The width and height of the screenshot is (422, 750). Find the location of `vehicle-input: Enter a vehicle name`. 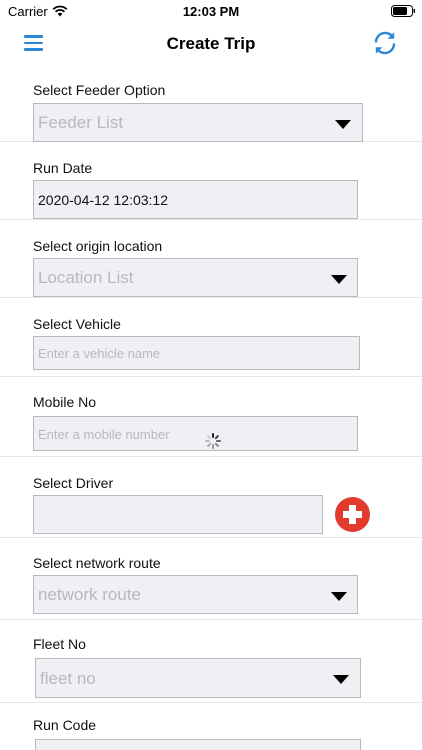

vehicle-input: Enter a vehicle name is located at coordinates (196, 353).